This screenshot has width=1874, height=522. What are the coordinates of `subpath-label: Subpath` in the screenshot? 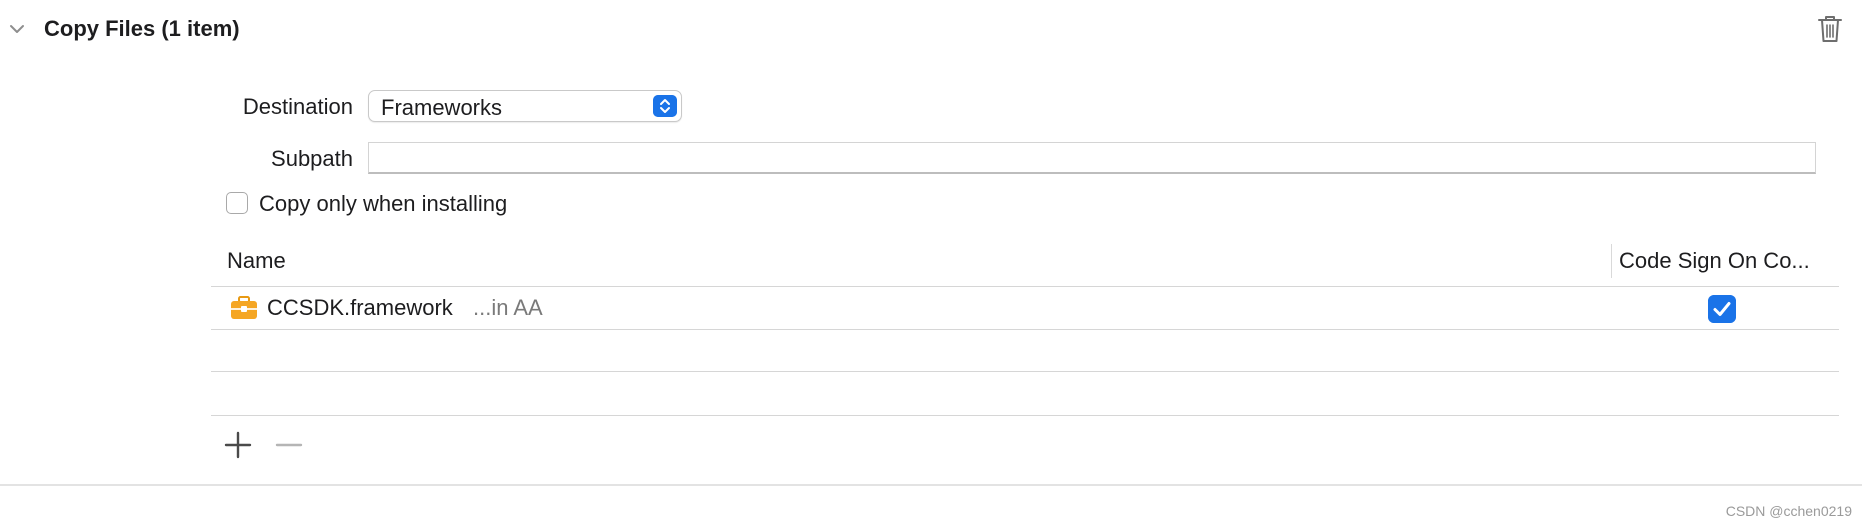 It's located at (312, 158).